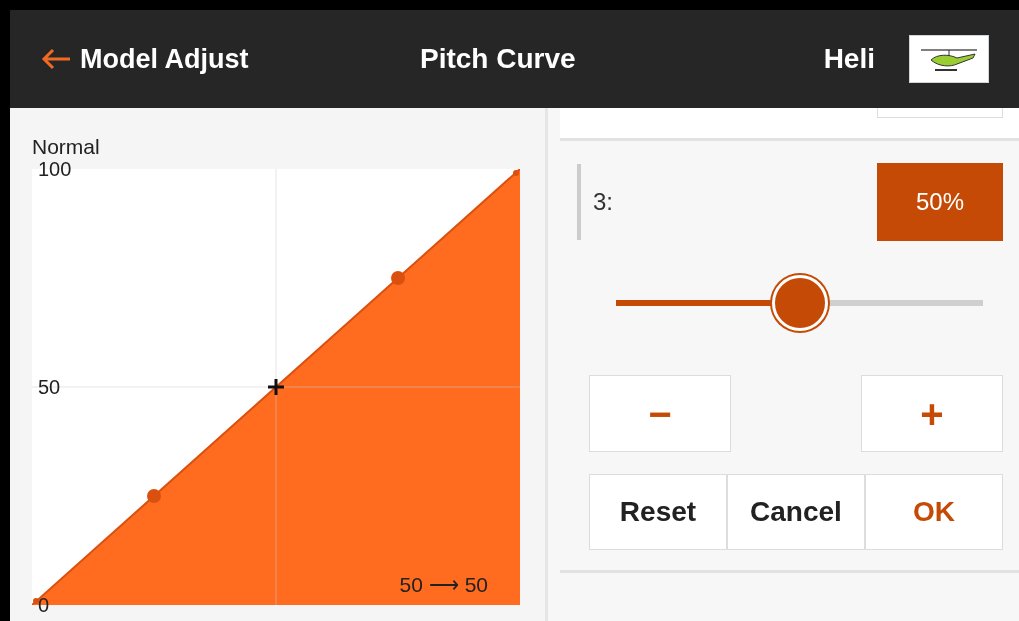 Image resolution: width=1019 pixels, height=621 pixels. I want to click on slider-track, so click(799, 303).